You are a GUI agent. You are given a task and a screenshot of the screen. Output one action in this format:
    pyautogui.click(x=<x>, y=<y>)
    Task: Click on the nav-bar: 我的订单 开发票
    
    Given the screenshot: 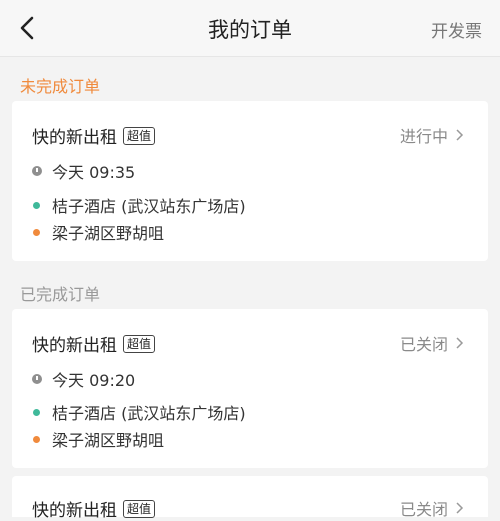 What is the action you would take?
    pyautogui.click(x=250, y=28)
    